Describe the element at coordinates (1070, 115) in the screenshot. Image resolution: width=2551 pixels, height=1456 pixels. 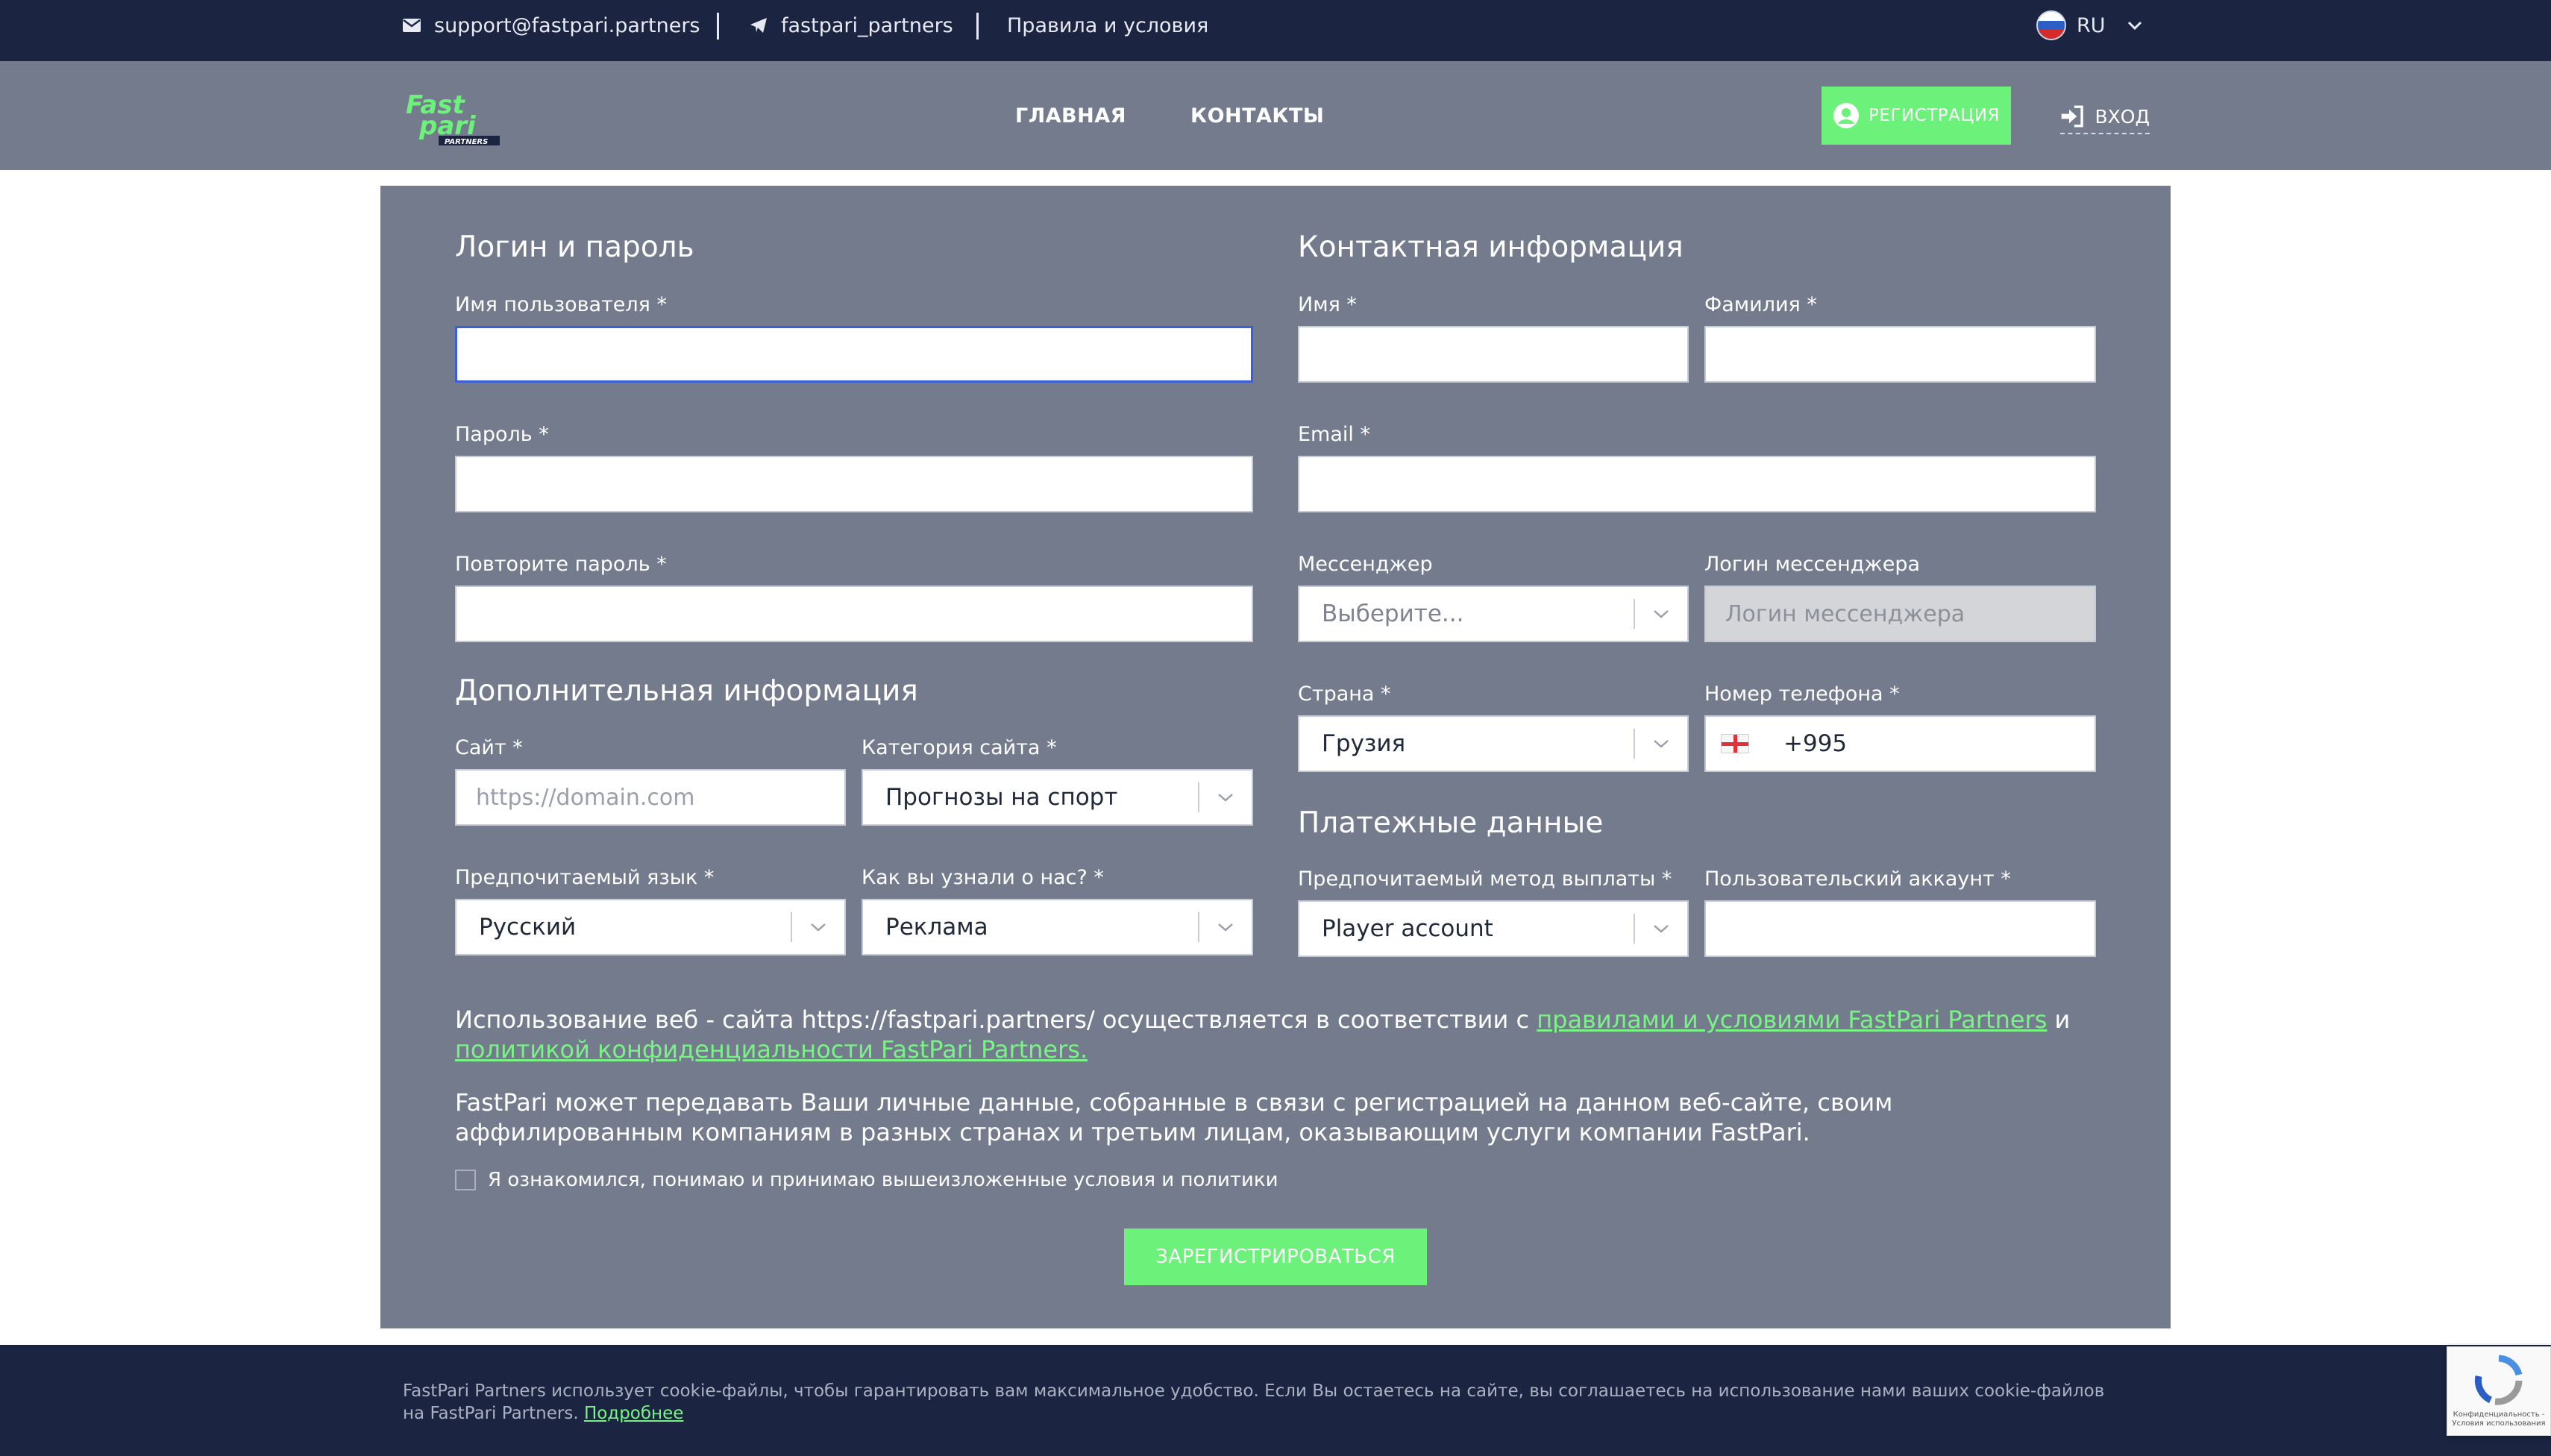
I see `nav-home-link: ГЛАВНАЯ` at that location.